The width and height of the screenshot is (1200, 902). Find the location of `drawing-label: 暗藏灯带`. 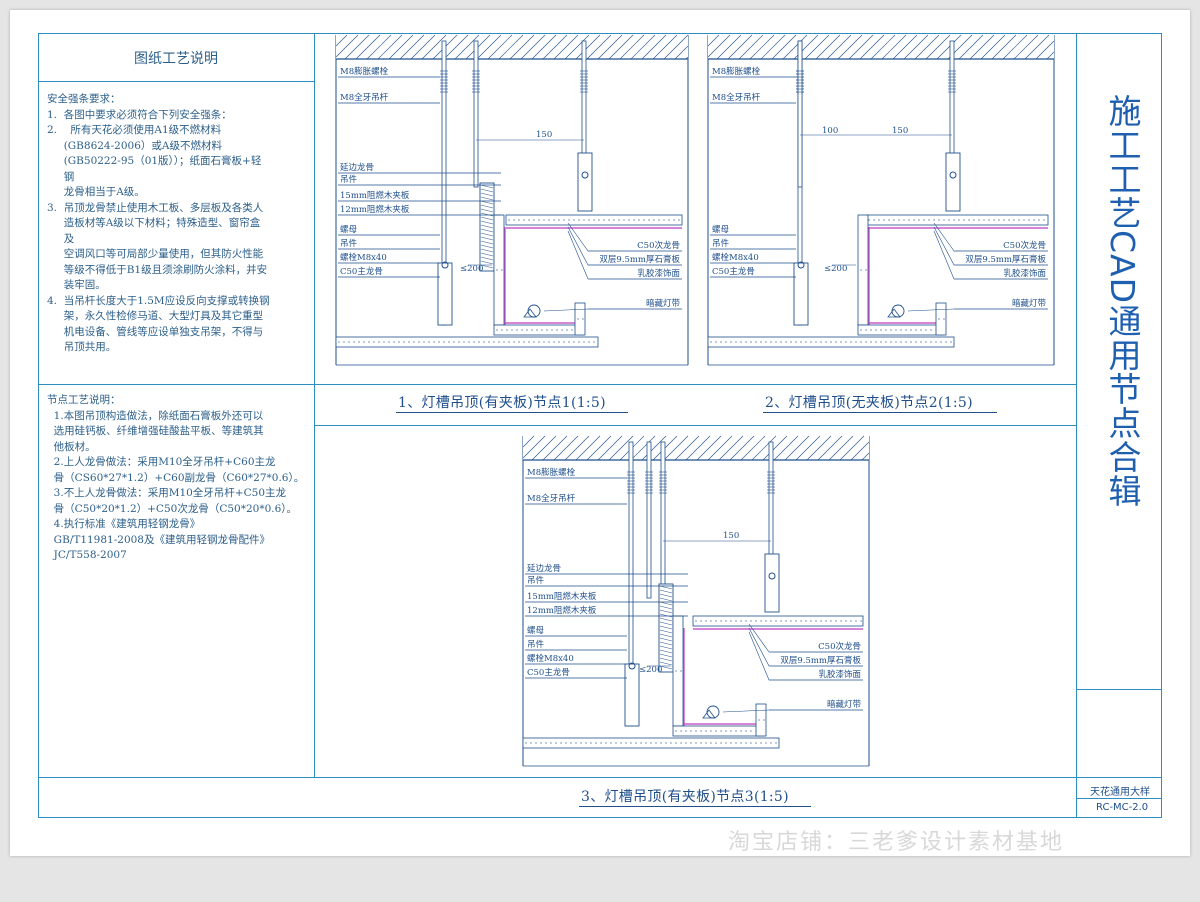

drawing-label: 暗藏灯带 is located at coordinates (663, 303).